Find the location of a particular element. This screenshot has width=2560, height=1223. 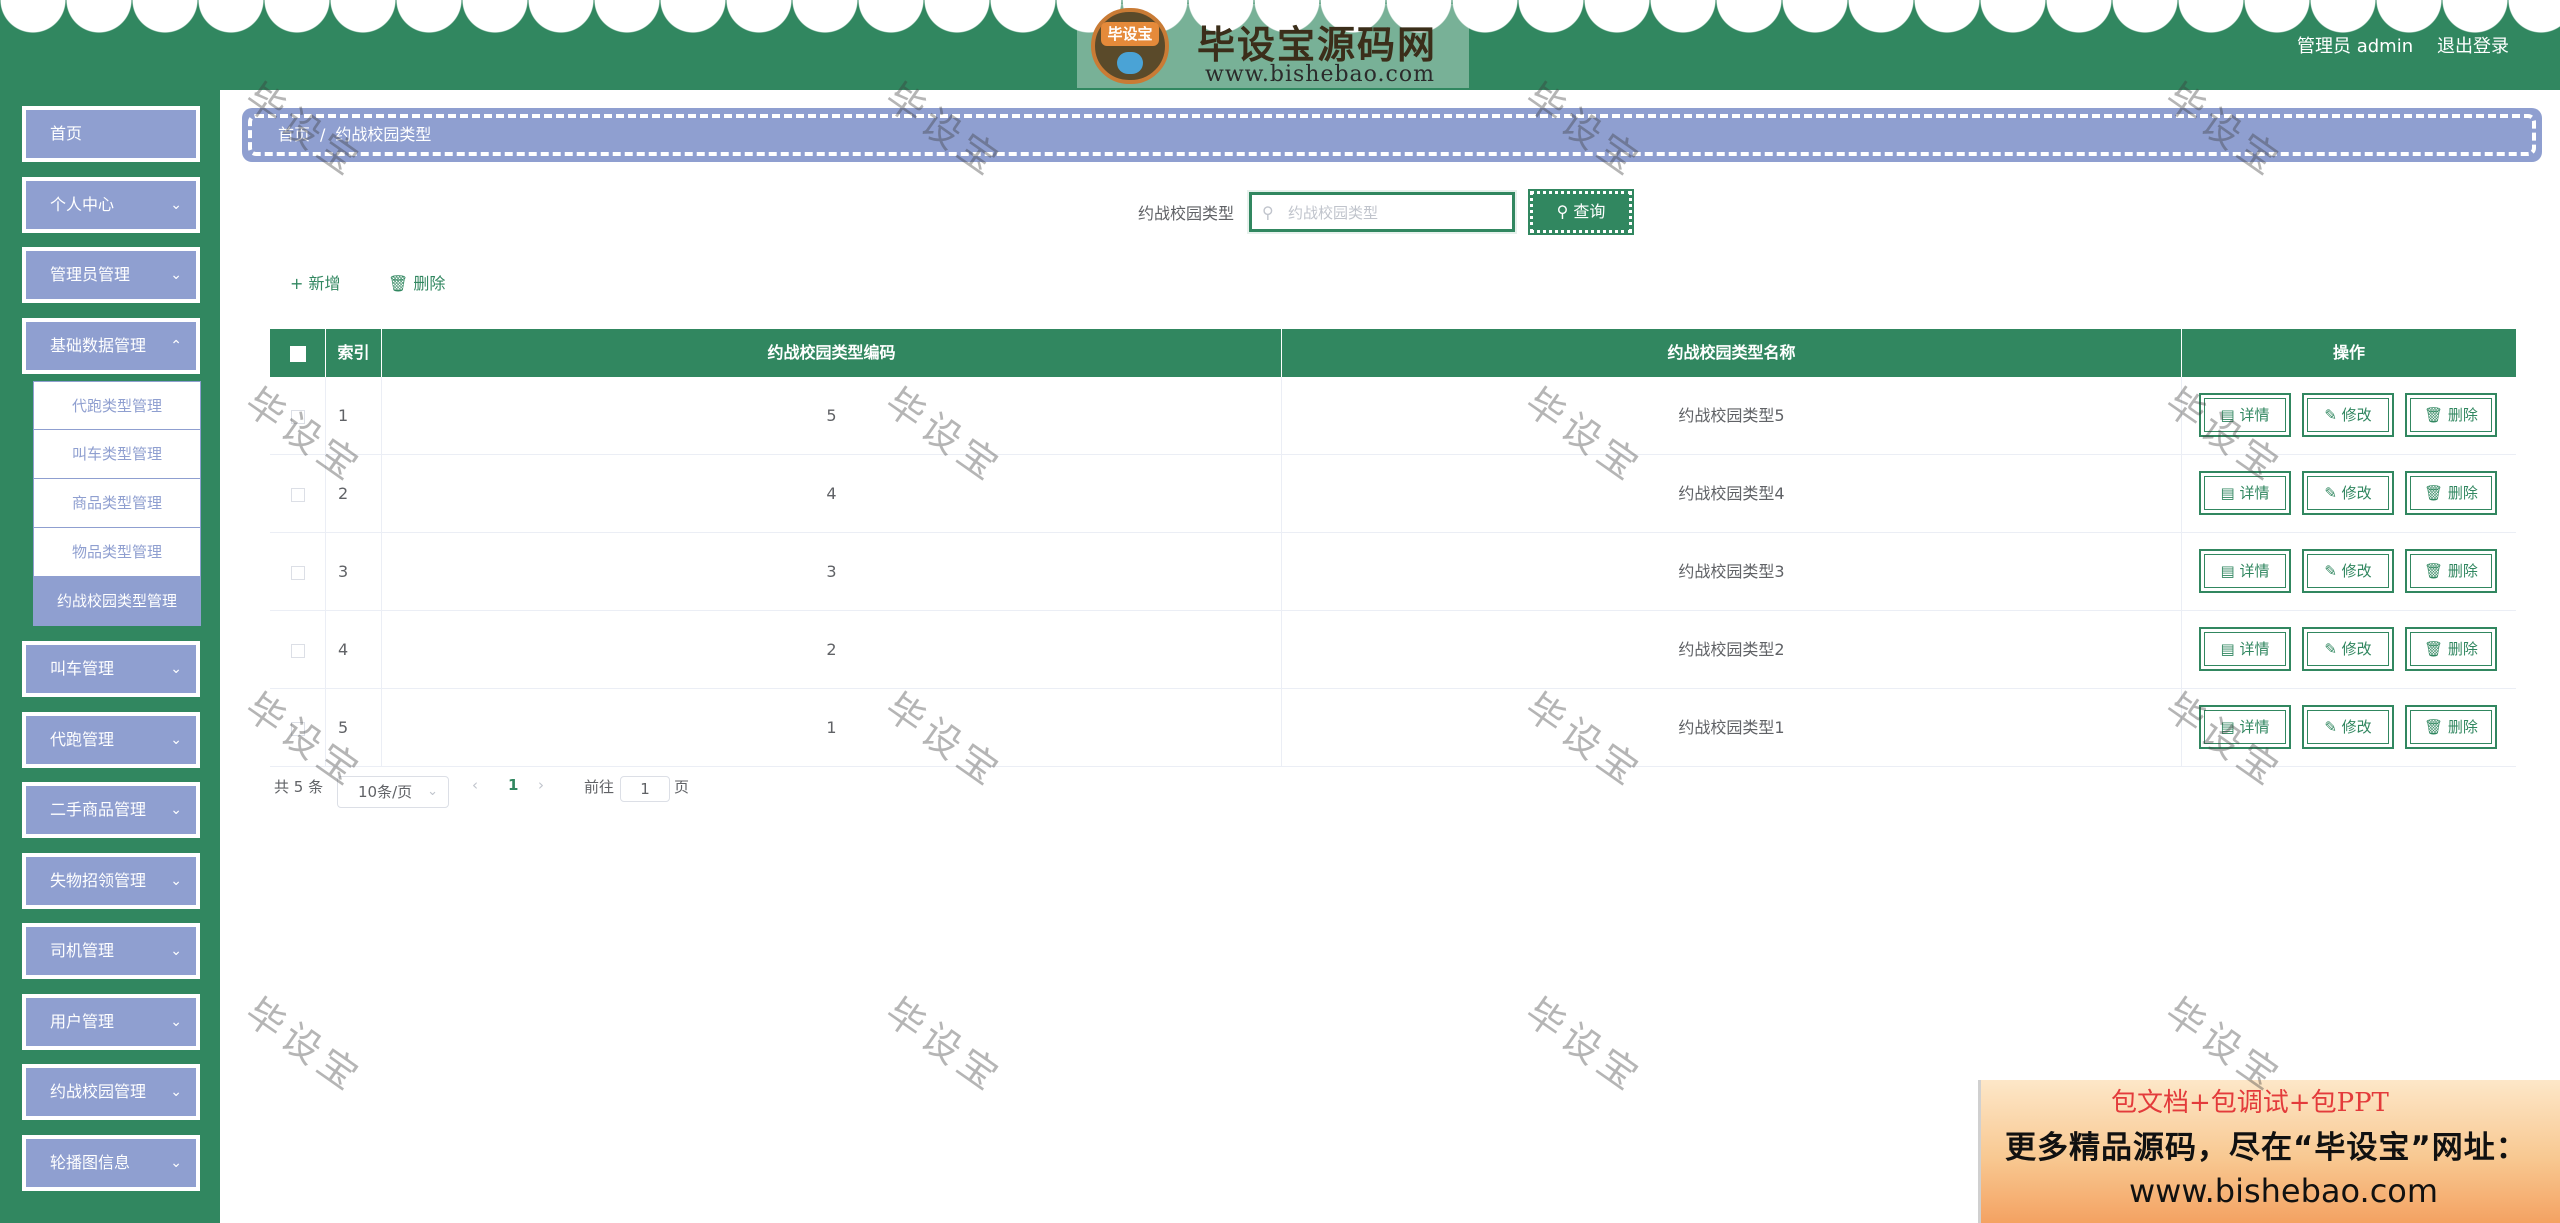

sidebar-item-personal-center: 个人中心 ⌄ is located at coordinates (111, 205).